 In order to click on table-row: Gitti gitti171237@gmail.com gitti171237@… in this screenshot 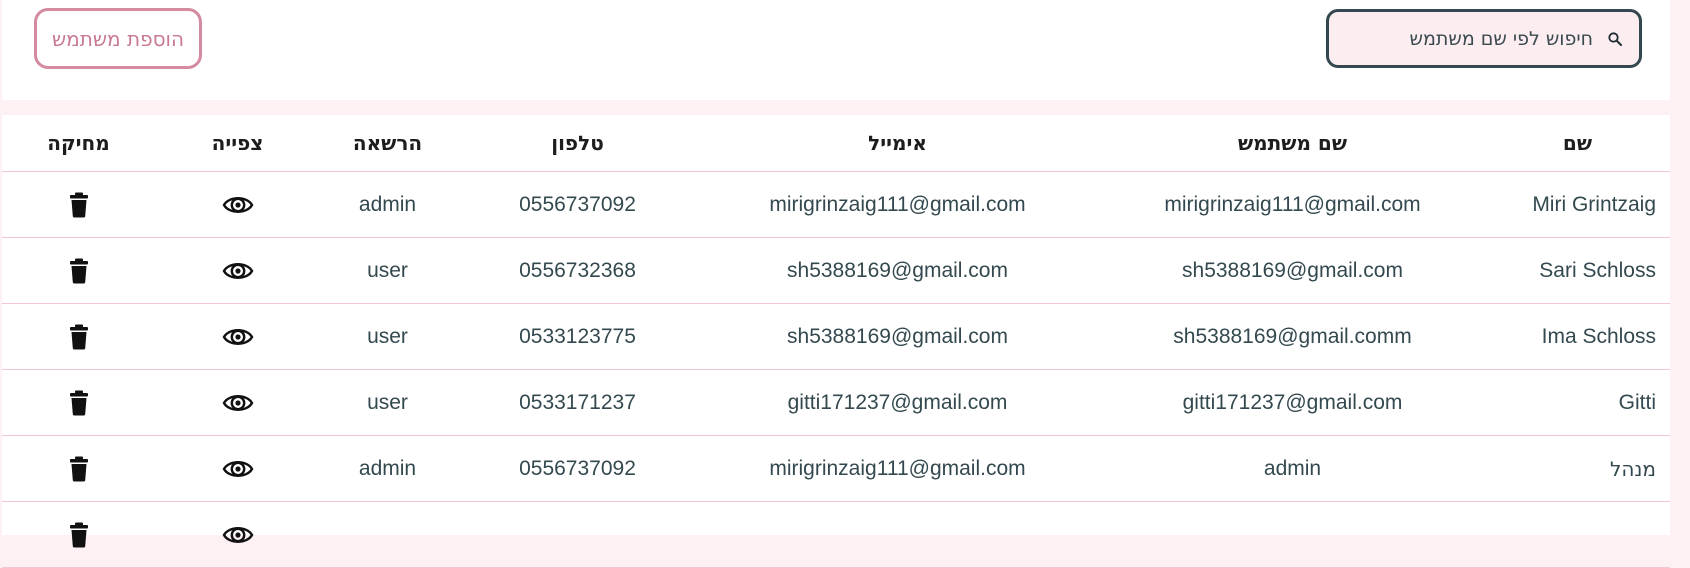, I will do `click(836, 402)`.